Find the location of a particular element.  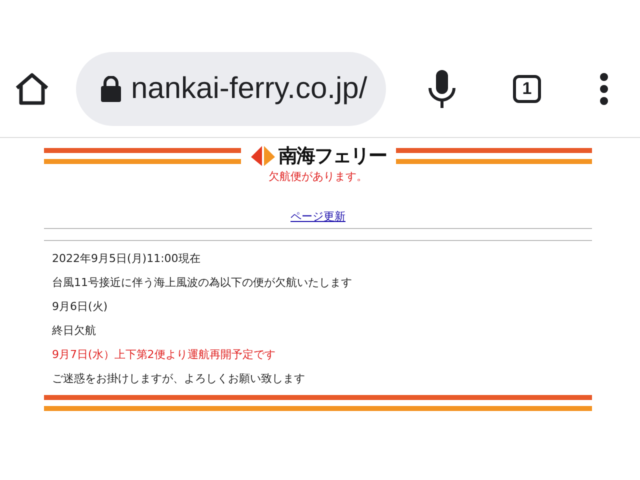

home-icon is located at coordinates (32, 89).